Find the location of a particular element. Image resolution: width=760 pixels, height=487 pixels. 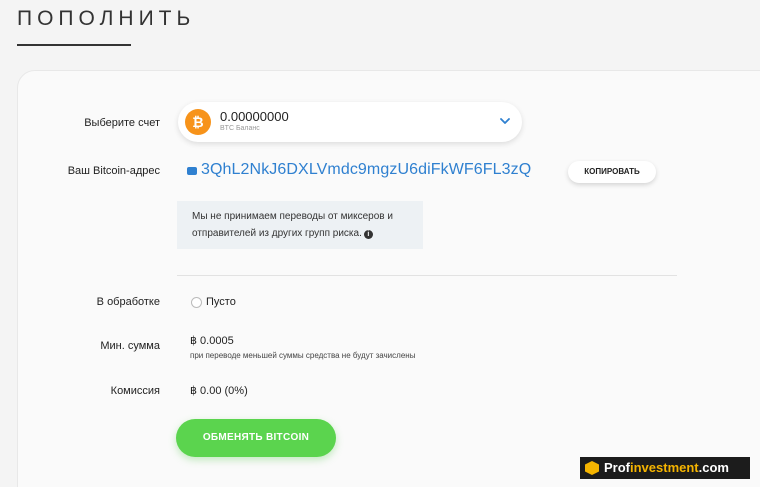

bitcoin-icon: ₿ is located at coordinates (198, 122).